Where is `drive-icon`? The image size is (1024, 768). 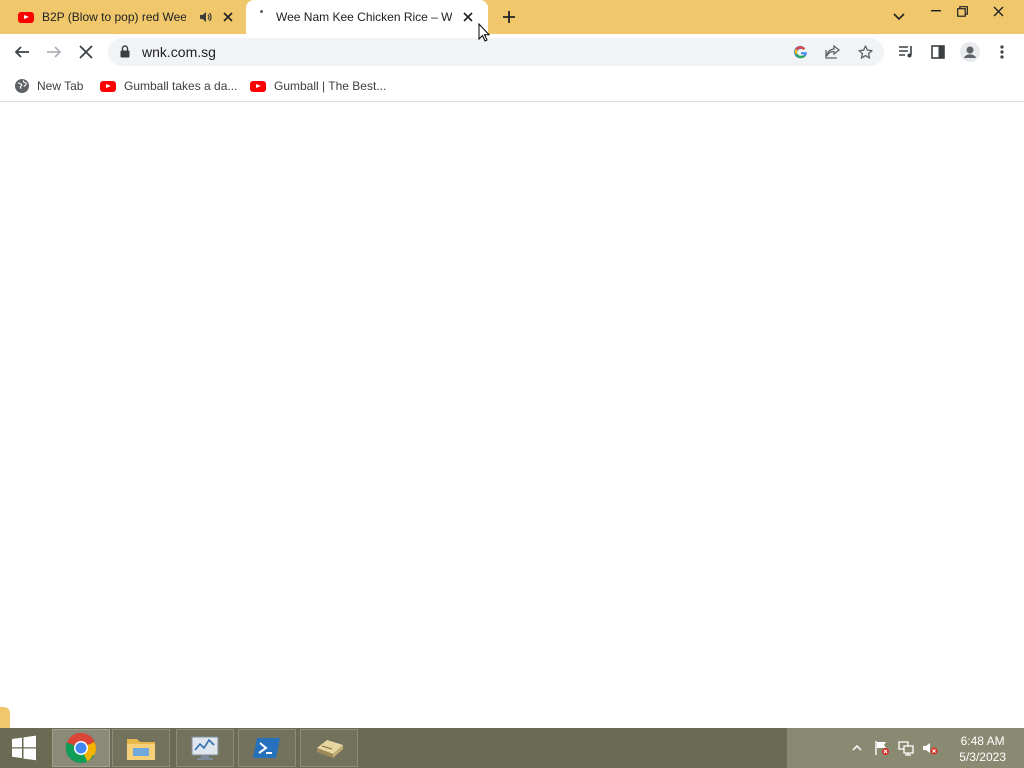
drive-icon is located at coordinates (330, 749).